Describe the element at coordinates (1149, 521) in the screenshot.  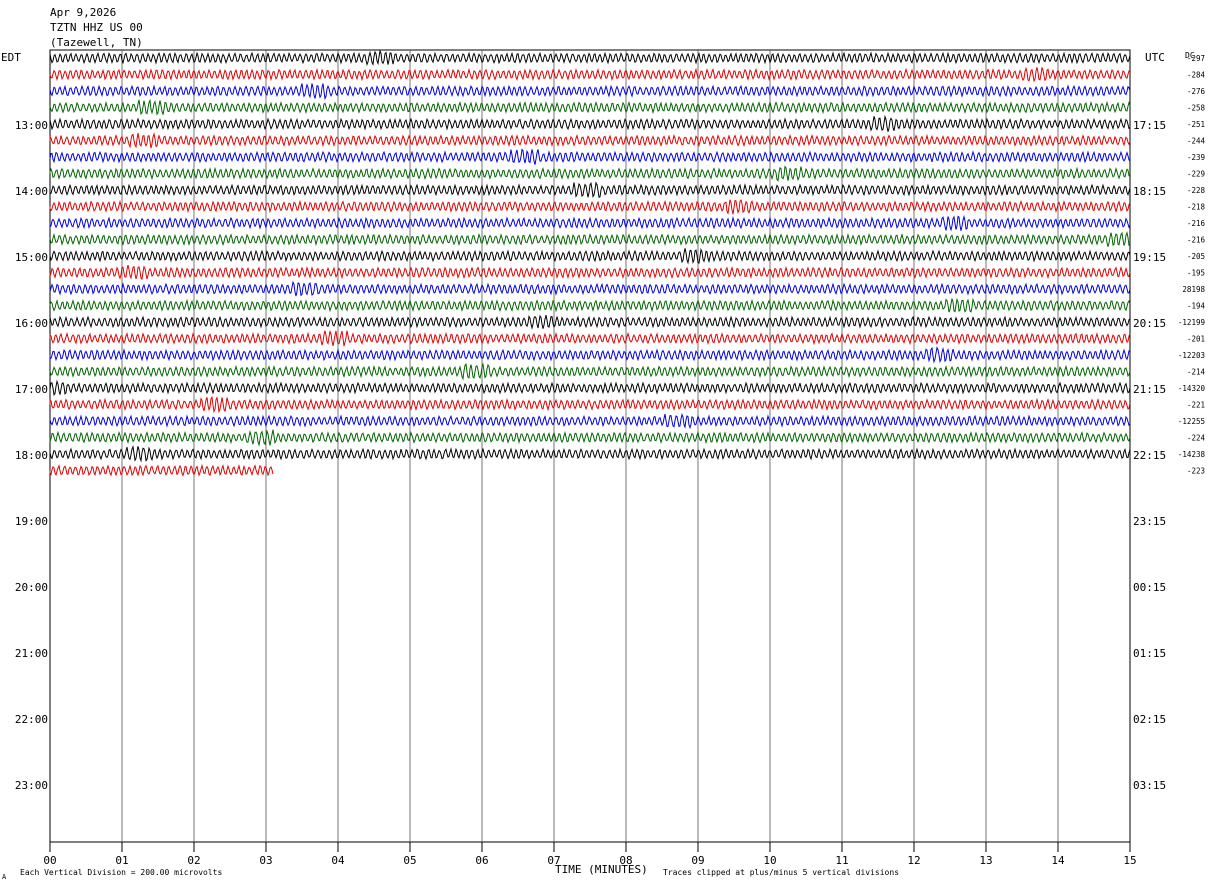
I see `hour-label-utc-6: 23:15` at that location.